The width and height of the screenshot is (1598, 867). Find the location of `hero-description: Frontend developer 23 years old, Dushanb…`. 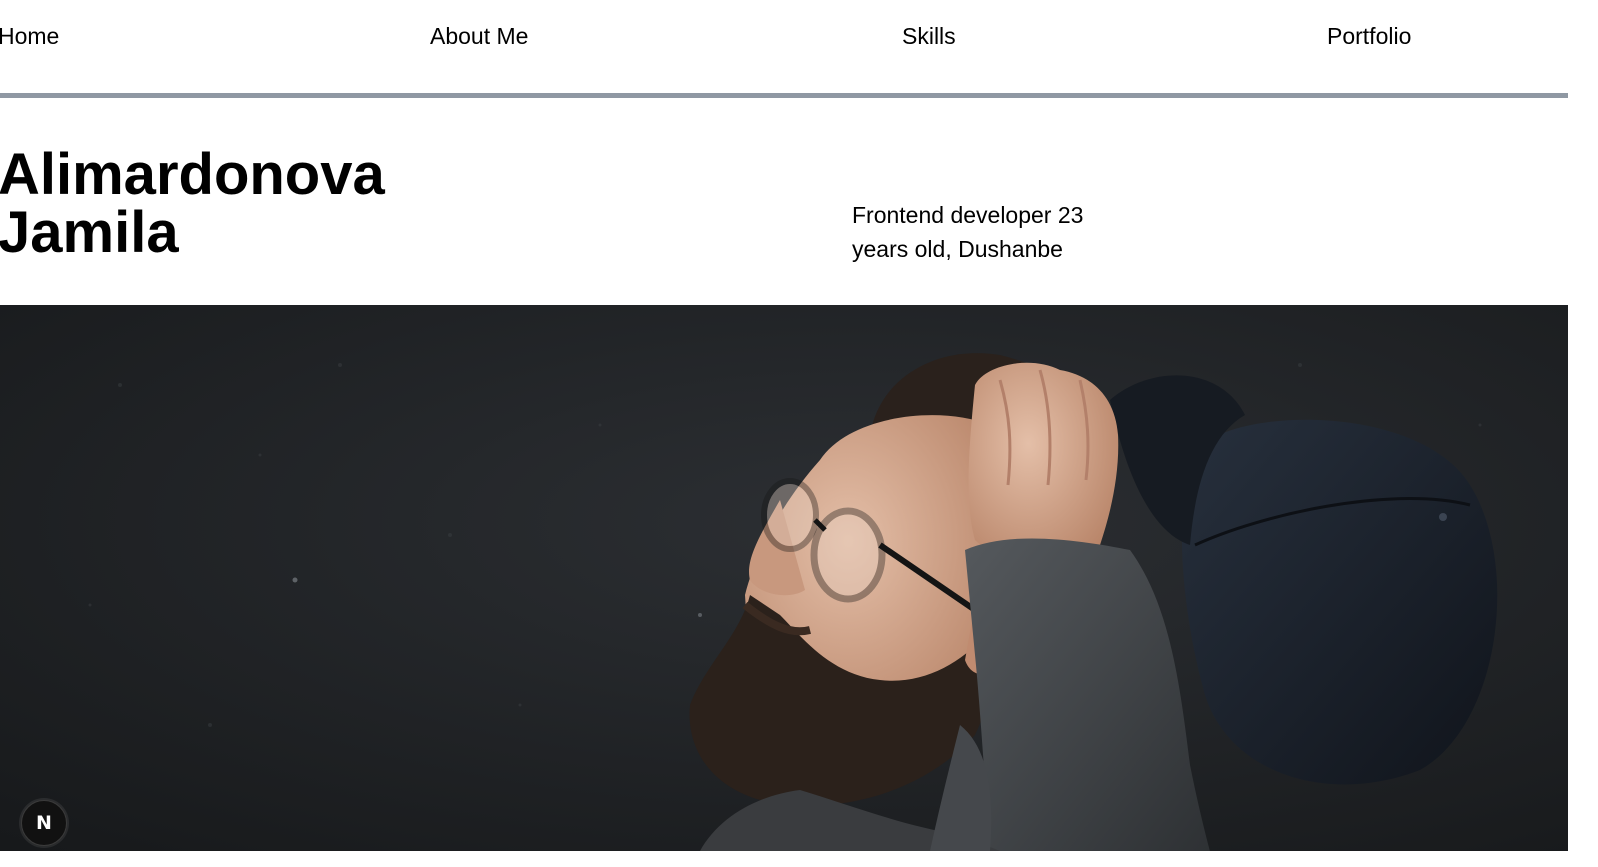

hero-description: Frontend developer 23 years old, Dushanb… is located at coordinates (968, 232).